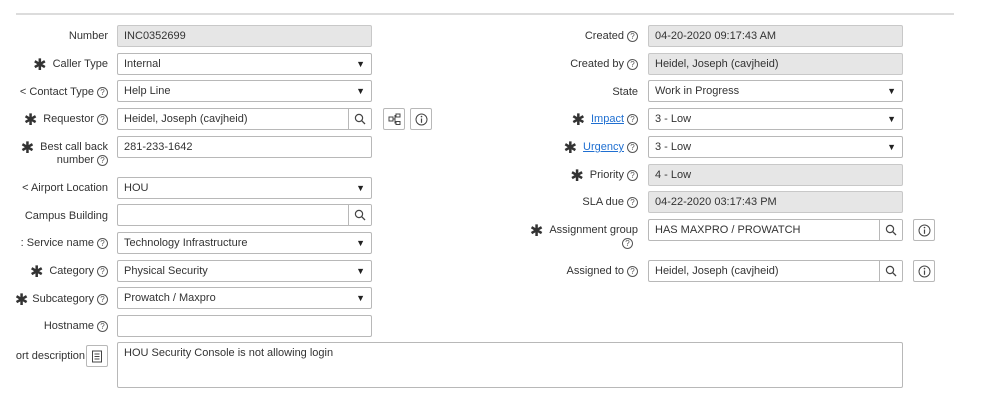 The image size is (983, 402). I want to click on created-field: 04-20-2020 09:17:43 AM, so click(775, 36).